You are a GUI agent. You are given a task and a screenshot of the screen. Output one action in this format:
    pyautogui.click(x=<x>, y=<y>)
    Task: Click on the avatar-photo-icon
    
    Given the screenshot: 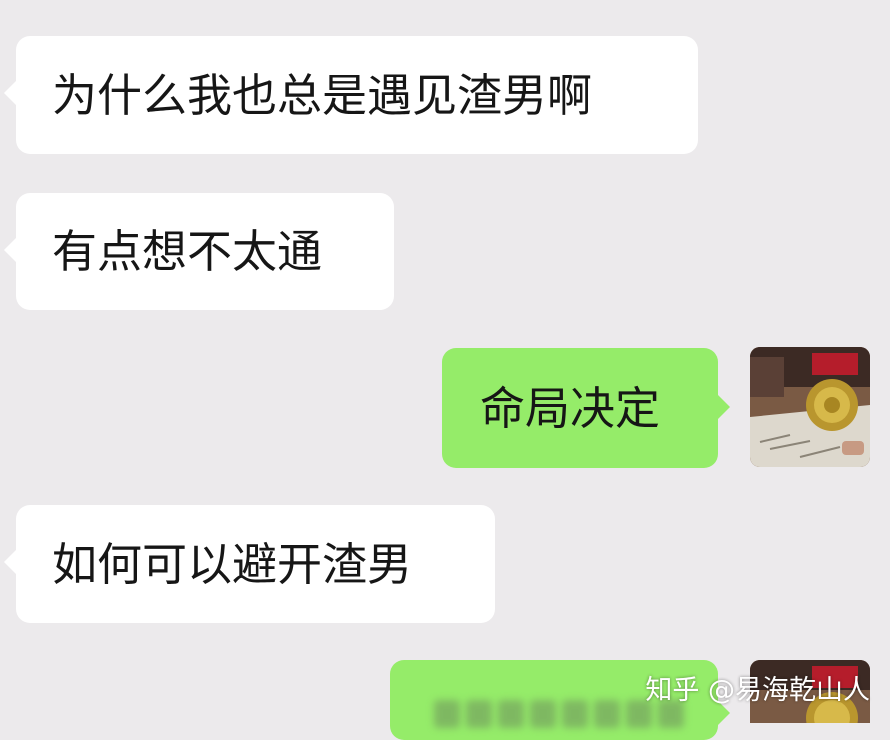 What is the action you would take?
    pyautogui.click(x=810, y=407)
    